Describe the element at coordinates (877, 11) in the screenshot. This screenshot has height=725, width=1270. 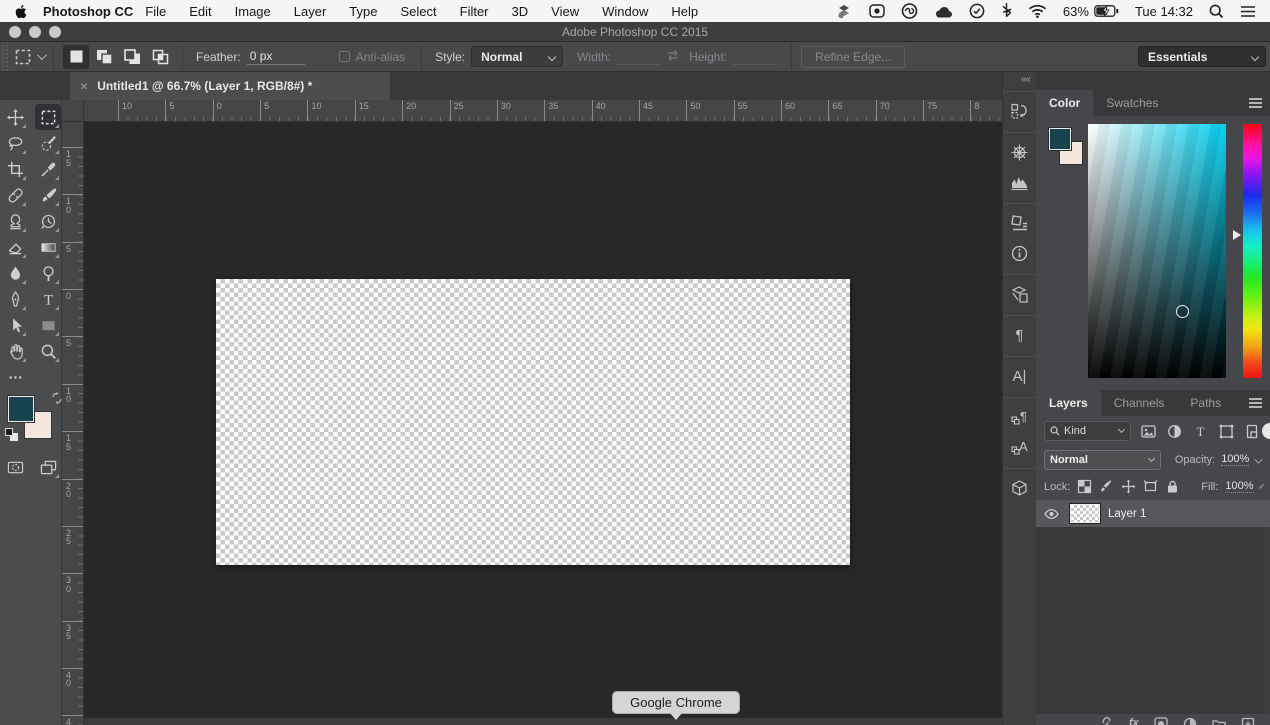
I see `screen-record-icon` at that location.